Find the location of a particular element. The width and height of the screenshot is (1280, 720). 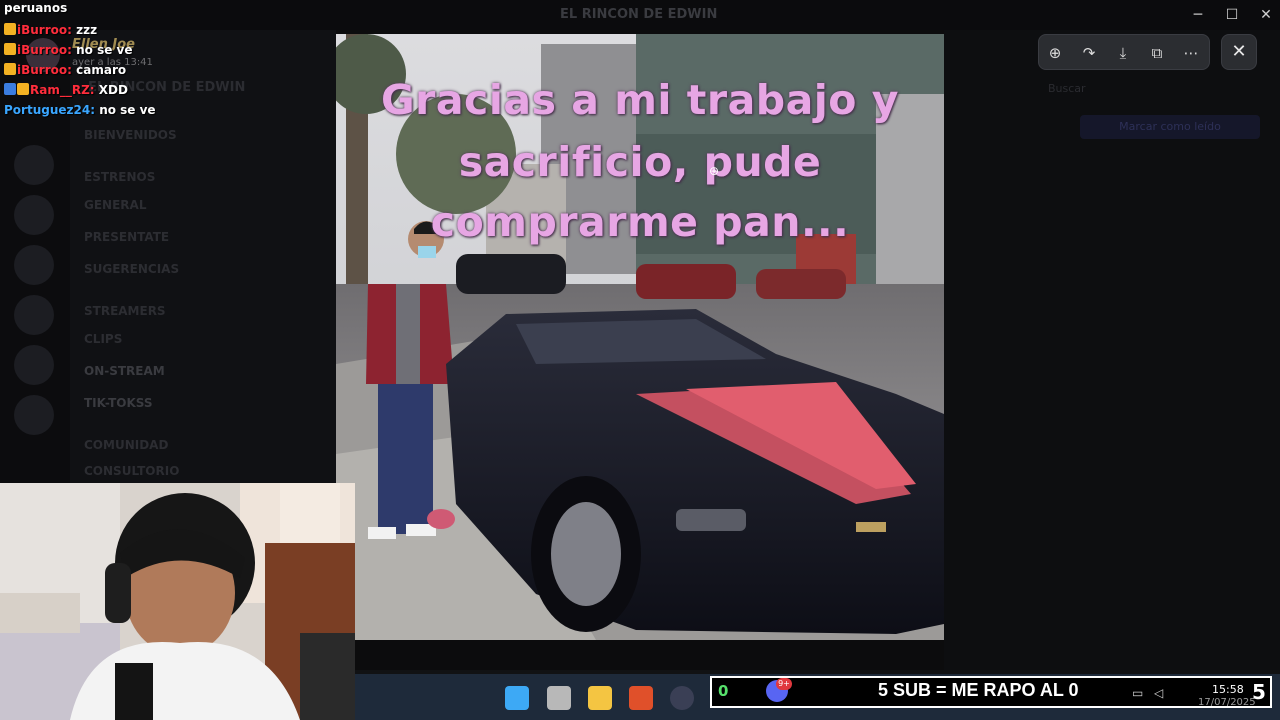

channel-consultorio: CONSULTORIO is located at coordinates (131, 471).